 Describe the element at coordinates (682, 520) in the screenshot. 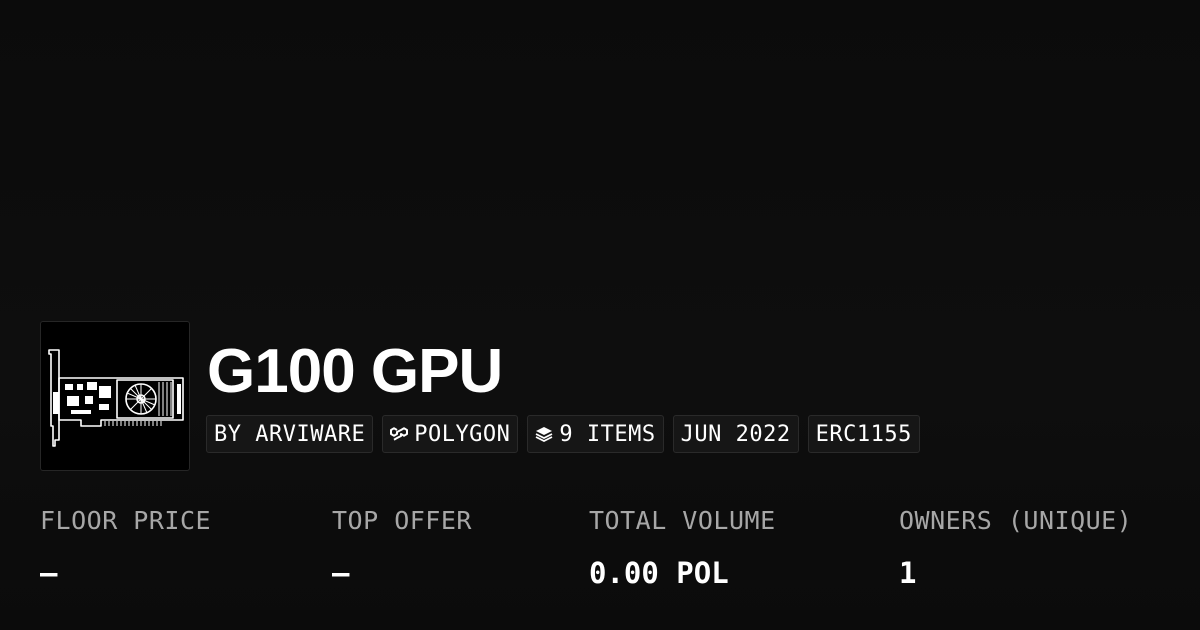

I see `total-volume-label: TOTAL VOLUME` at that location.